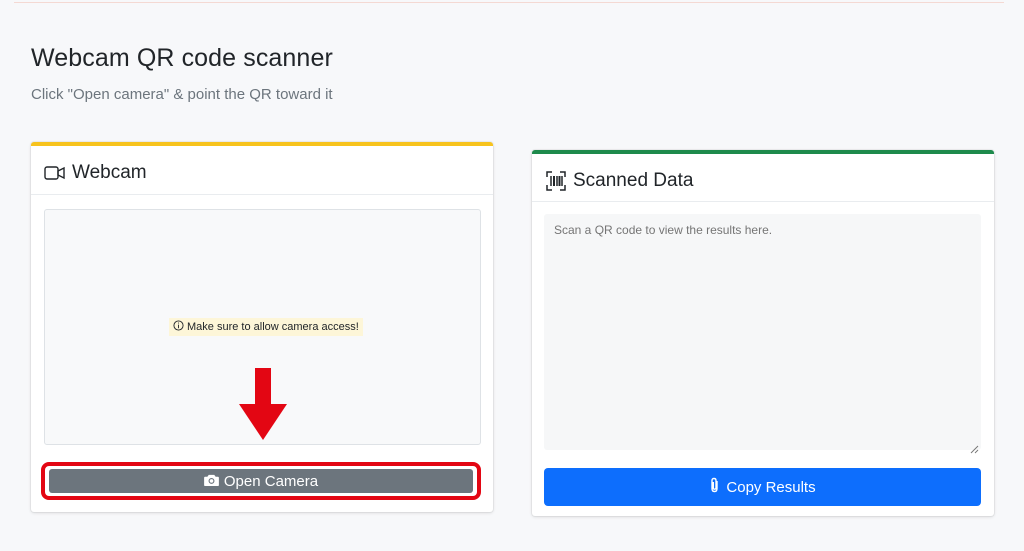 This screenshot has width=1024, height=551. I want to click on red-down-arrow-icon, so click(263, 408).